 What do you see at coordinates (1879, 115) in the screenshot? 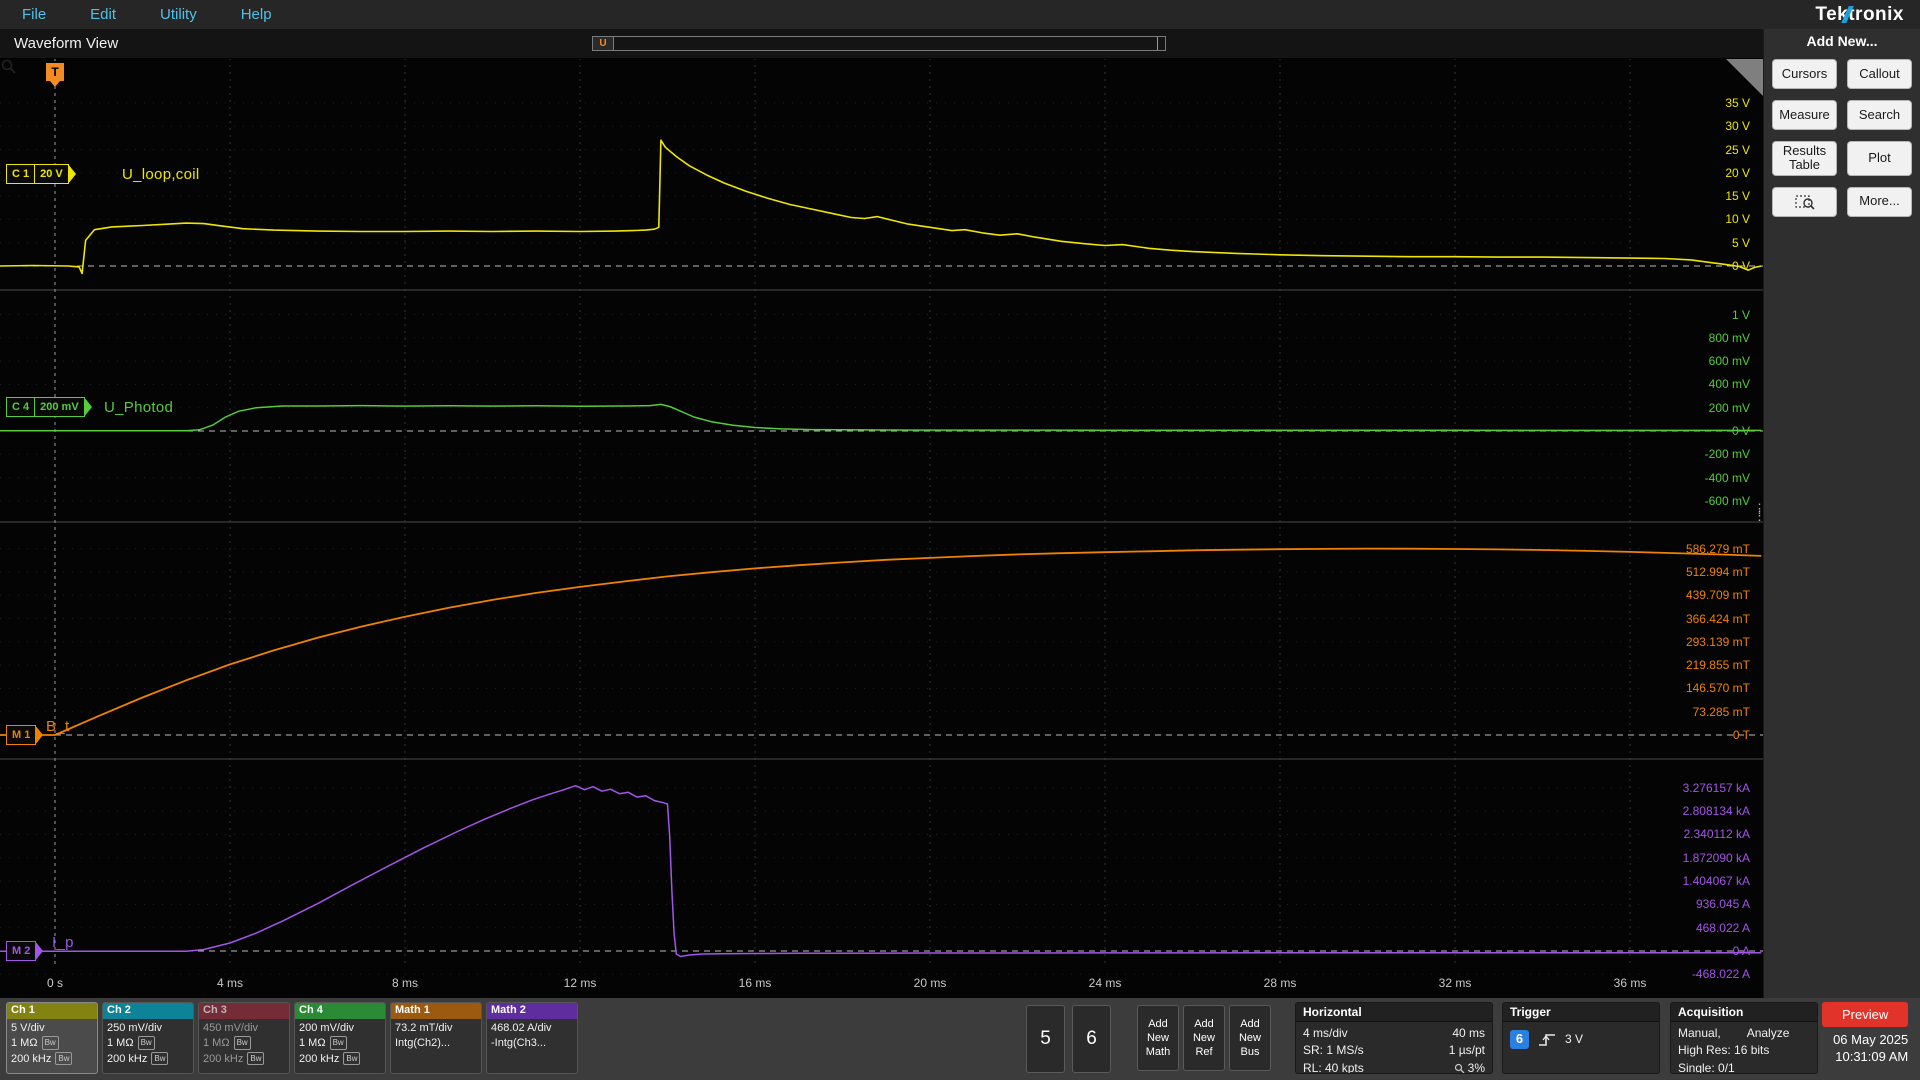
I see `search-button: Search` at bounding box center [1879, 115].